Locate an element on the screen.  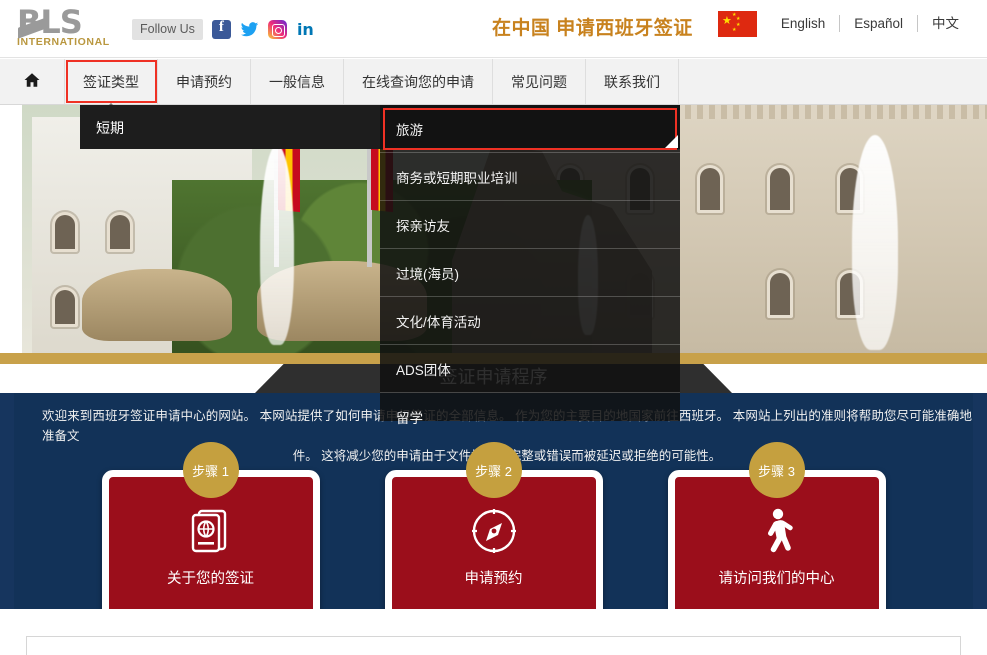
bls-logo: BLS INTERNATIONAL is located at coordinates (67, 28).